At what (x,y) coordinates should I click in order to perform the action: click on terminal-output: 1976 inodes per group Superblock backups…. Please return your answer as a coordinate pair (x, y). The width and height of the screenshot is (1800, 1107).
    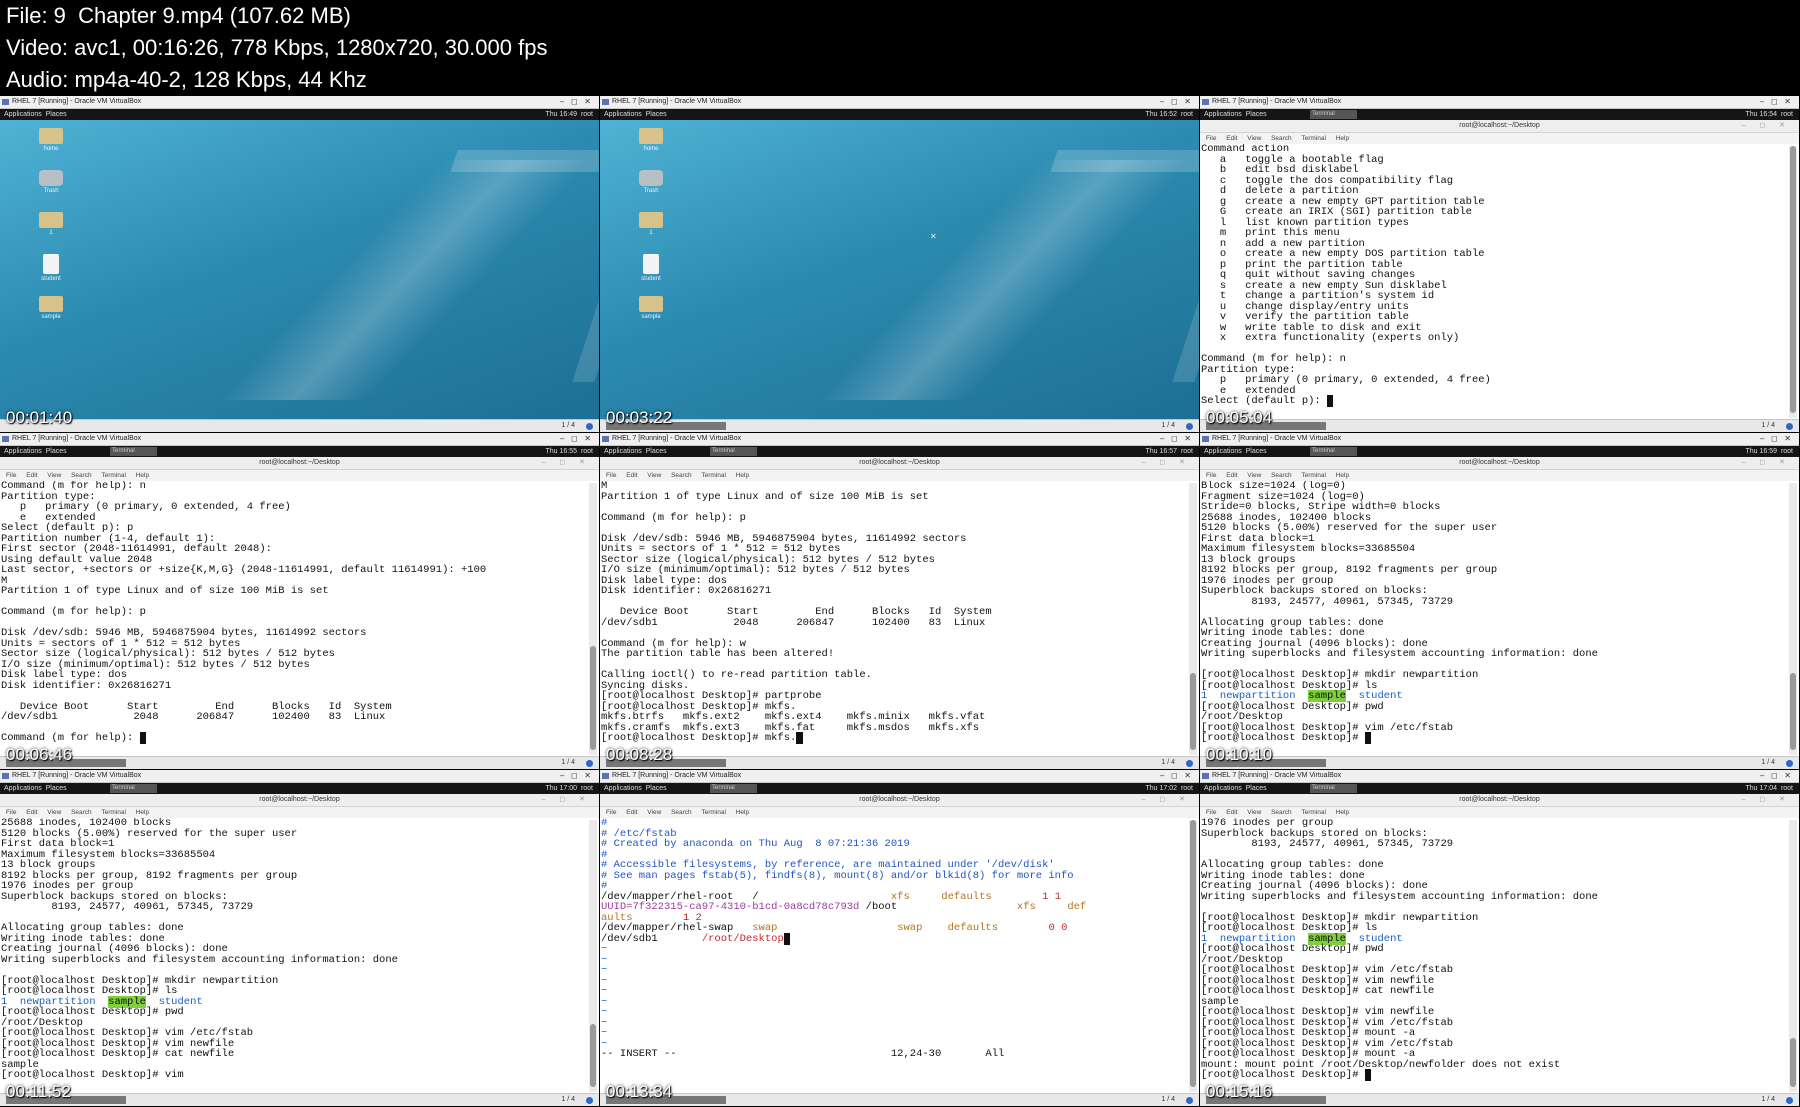
    Looking at the image, I should click on (1492, 956).